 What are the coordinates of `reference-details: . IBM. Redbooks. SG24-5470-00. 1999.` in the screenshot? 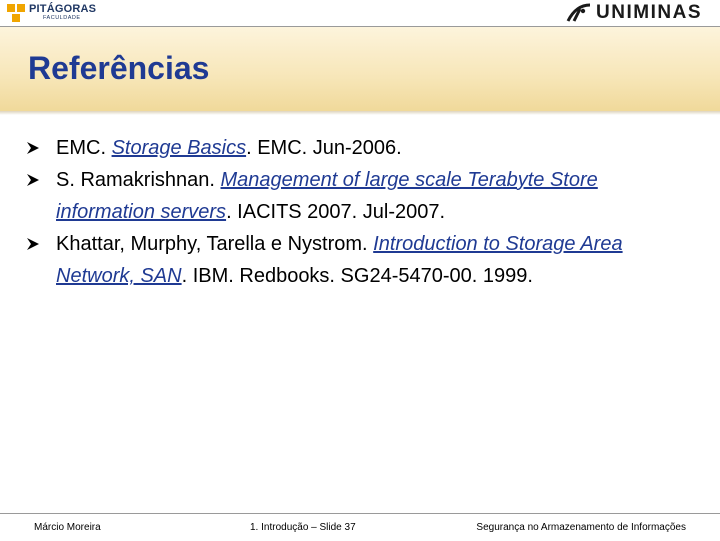 It's located at (357, 276).